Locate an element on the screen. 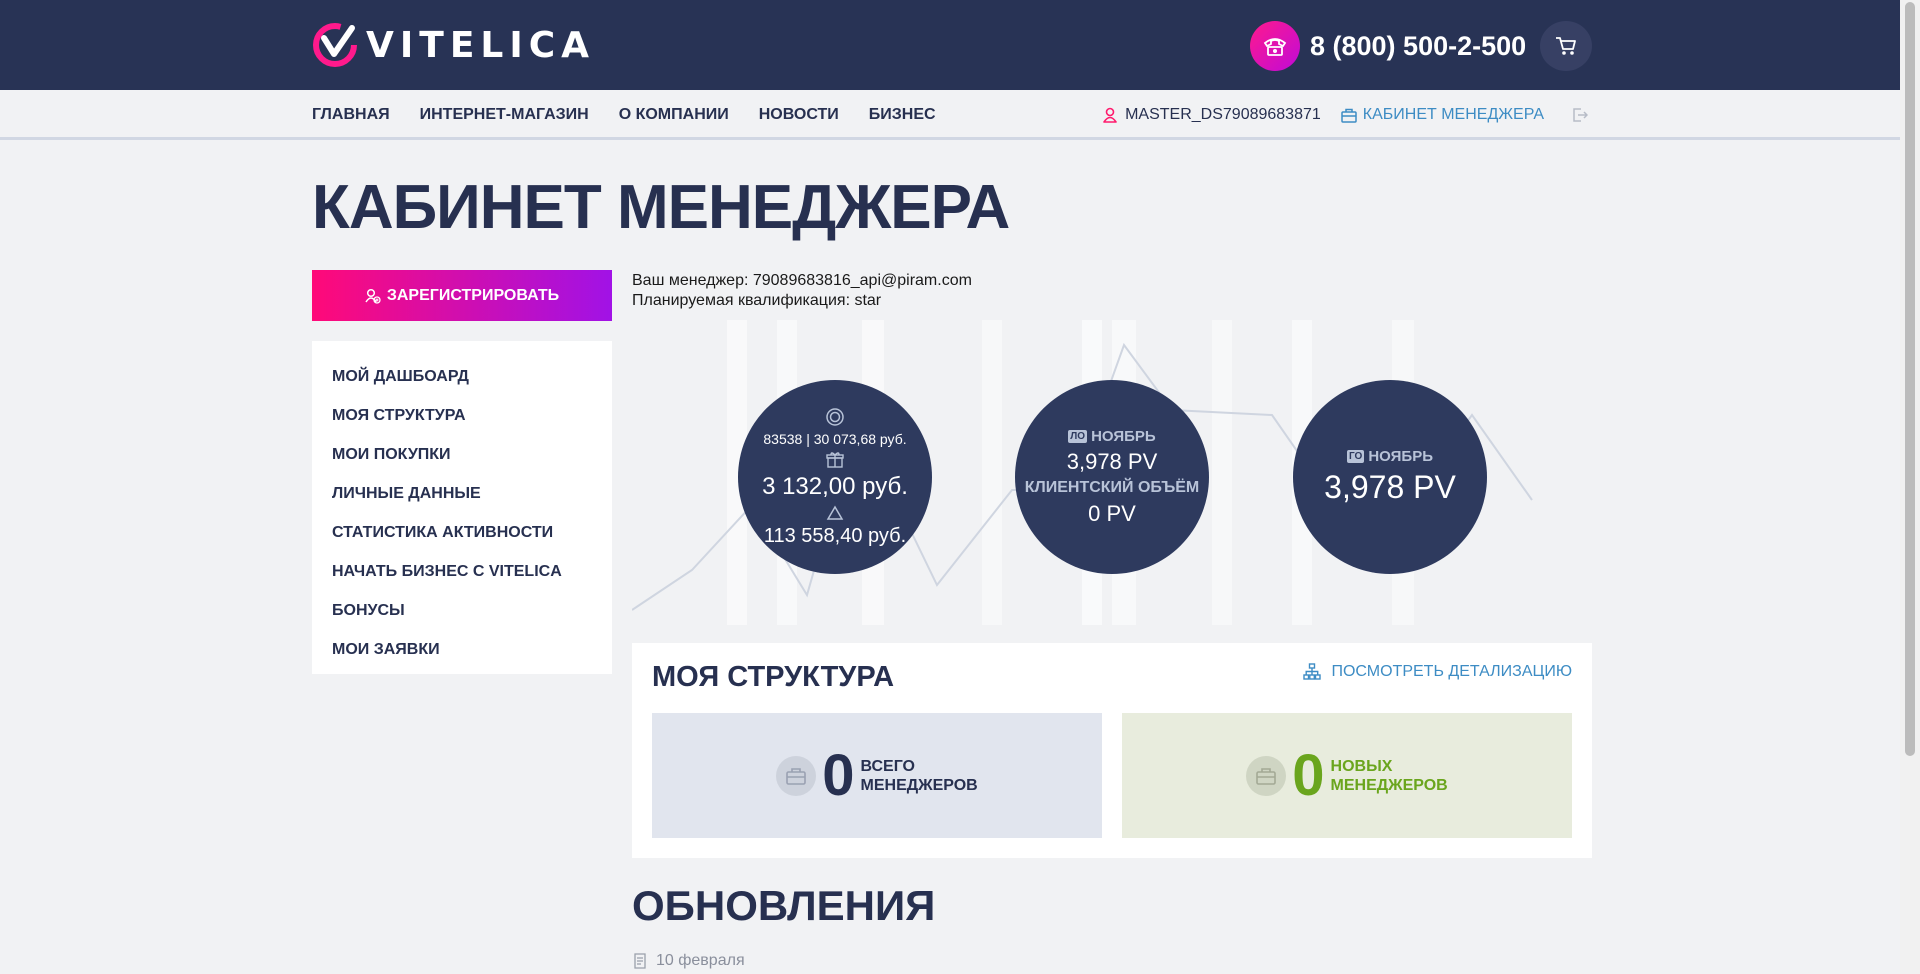 The image size is (1920, 974). add-user-icon is located at coordinates (373, 296).